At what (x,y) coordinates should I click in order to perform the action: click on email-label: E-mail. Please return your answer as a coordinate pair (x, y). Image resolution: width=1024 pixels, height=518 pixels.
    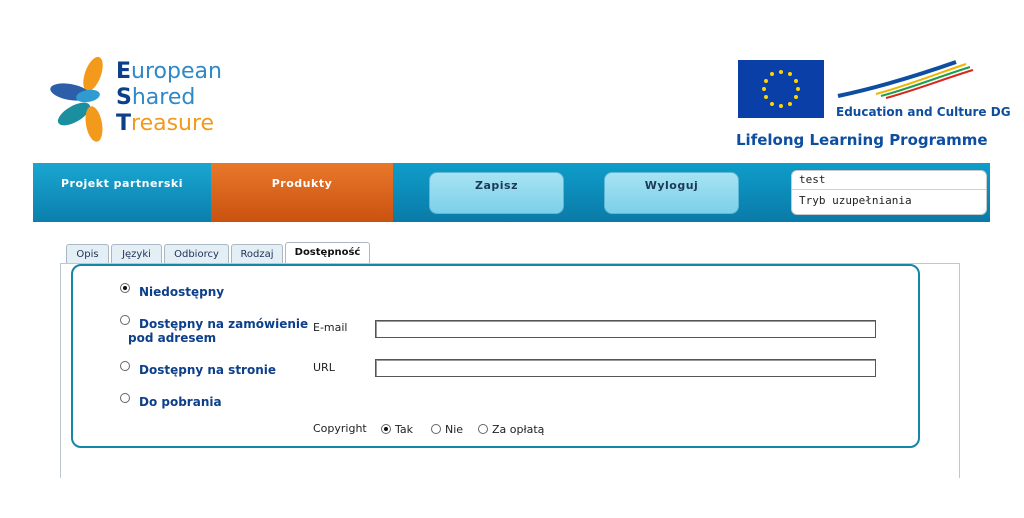
    Looking at the image, I should click on (330, 327).